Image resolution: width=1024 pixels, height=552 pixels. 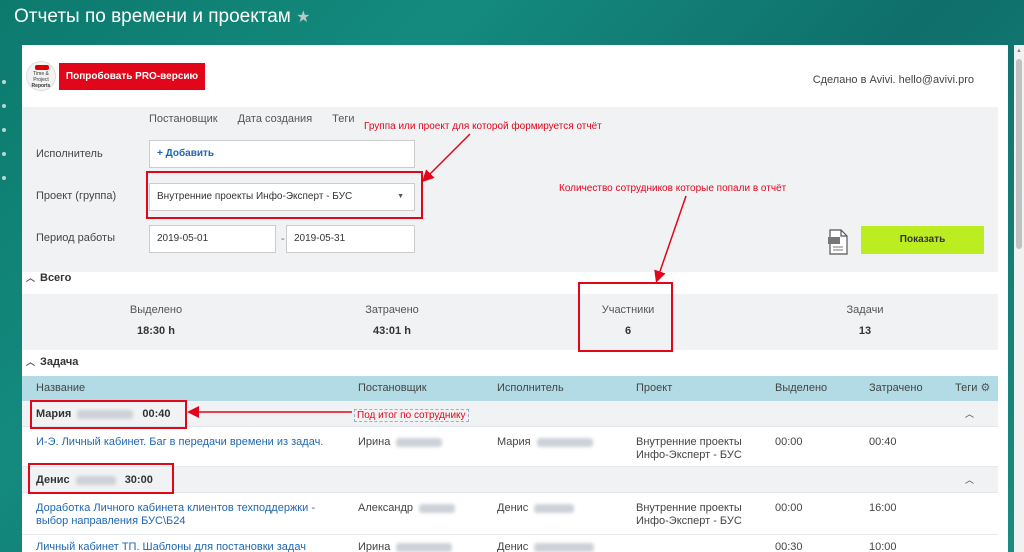 I want to click on export-doc-icon, so click(x=838, y=242).